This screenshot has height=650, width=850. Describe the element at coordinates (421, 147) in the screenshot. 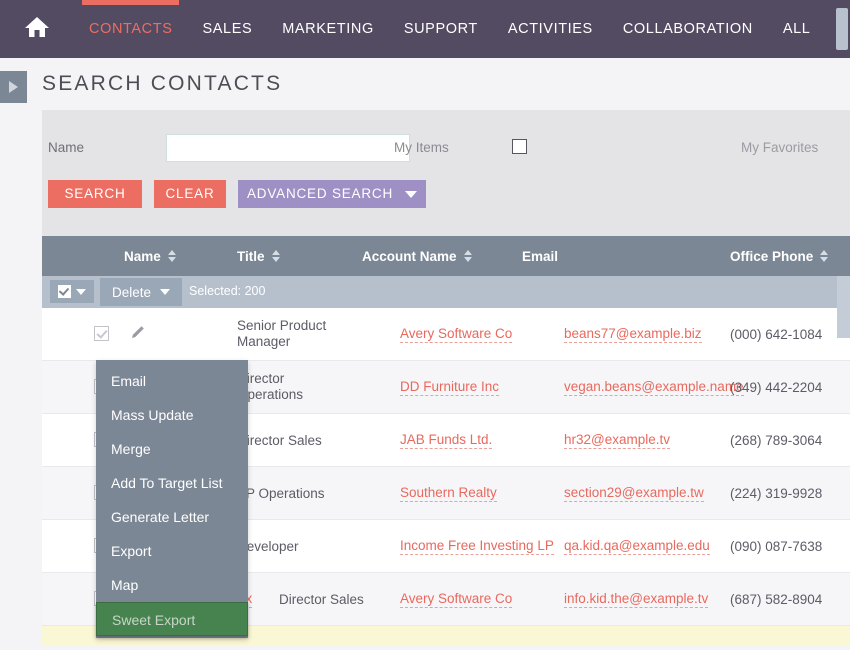

I see `my-items-label: My Items` at that location.